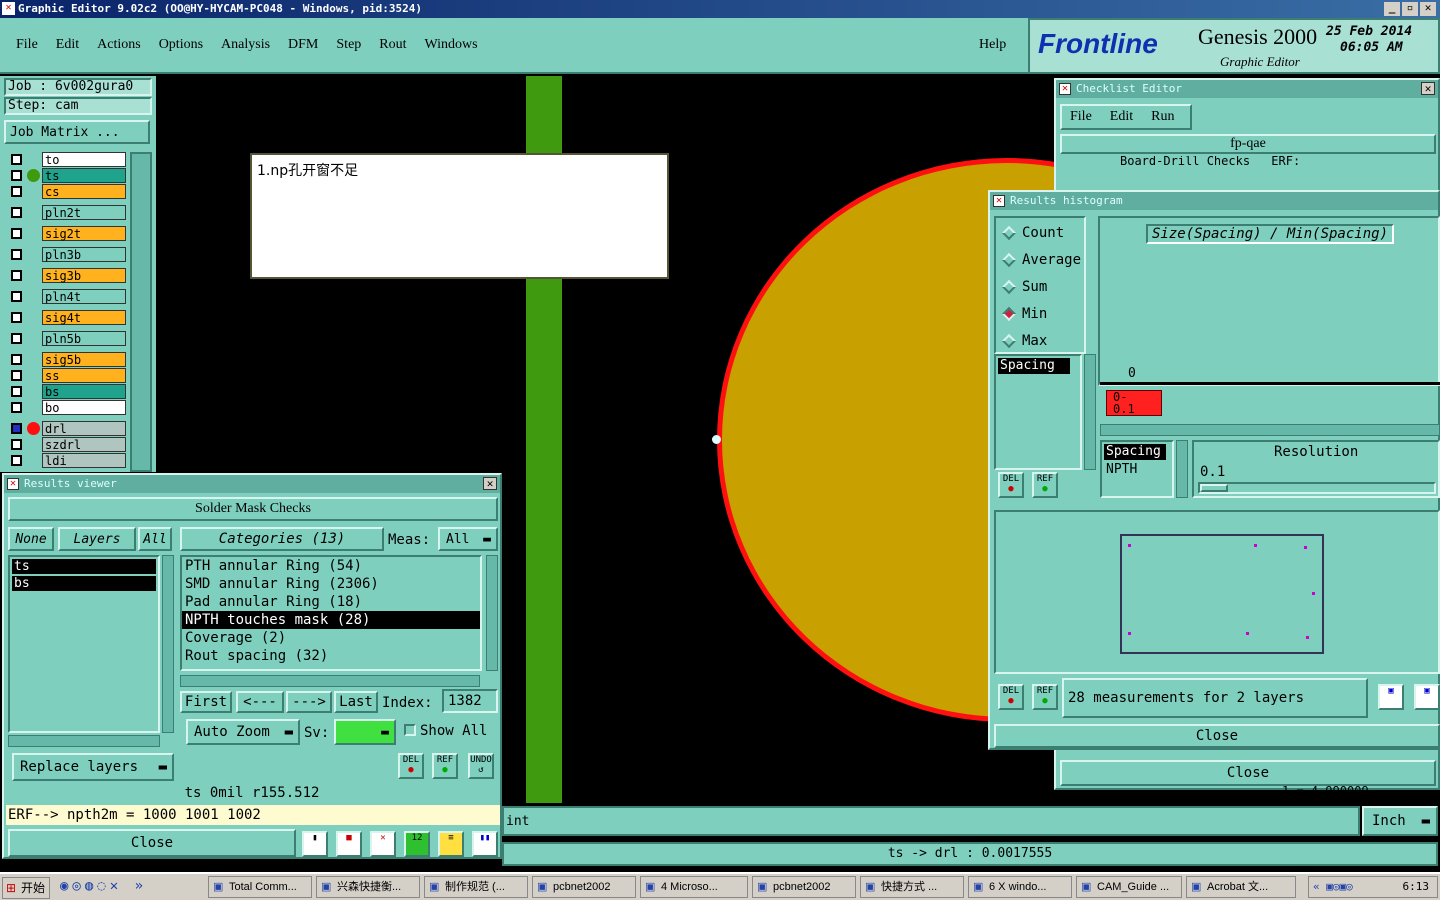  What do you see at coordinates (1081, 117) in the screenshot?
I see `checklist-menu-file: File` at bounding box center [1081, 117].